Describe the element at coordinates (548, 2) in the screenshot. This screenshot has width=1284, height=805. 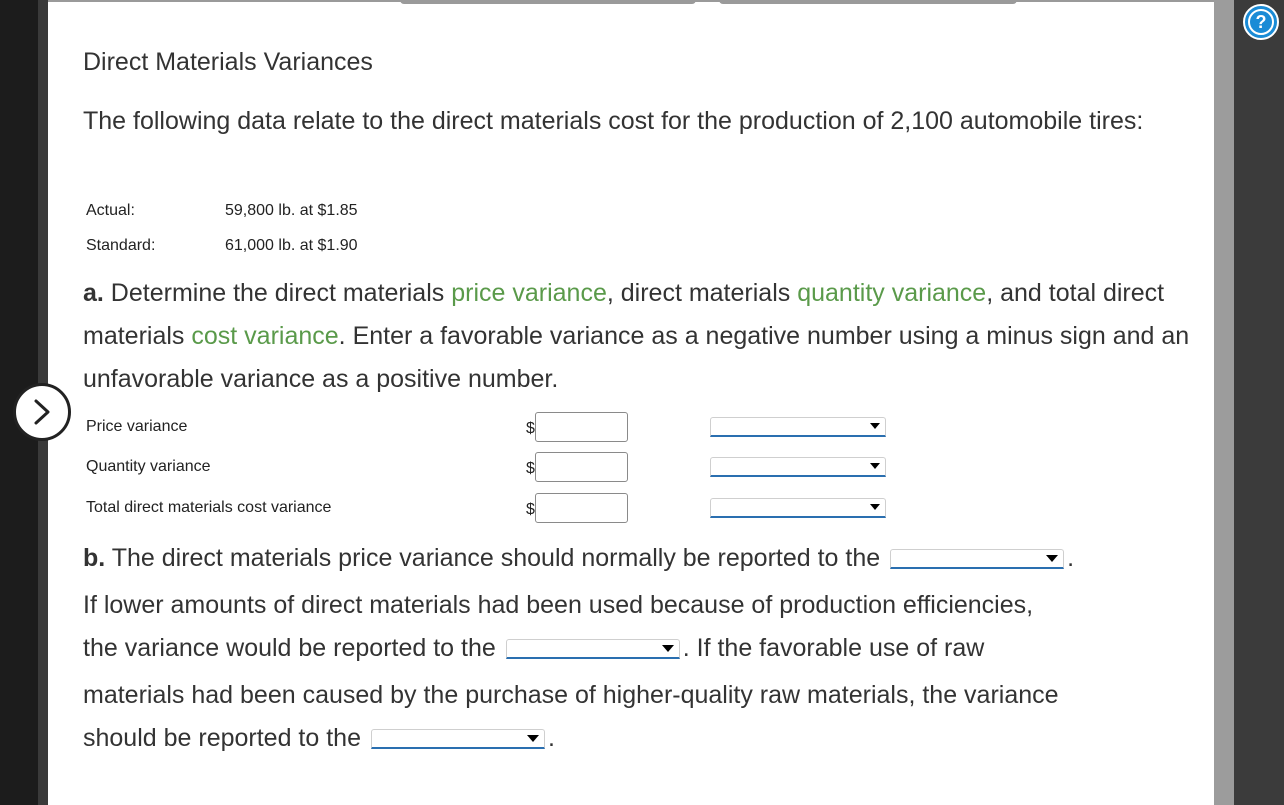
I see `tab-stub-left` at that location.